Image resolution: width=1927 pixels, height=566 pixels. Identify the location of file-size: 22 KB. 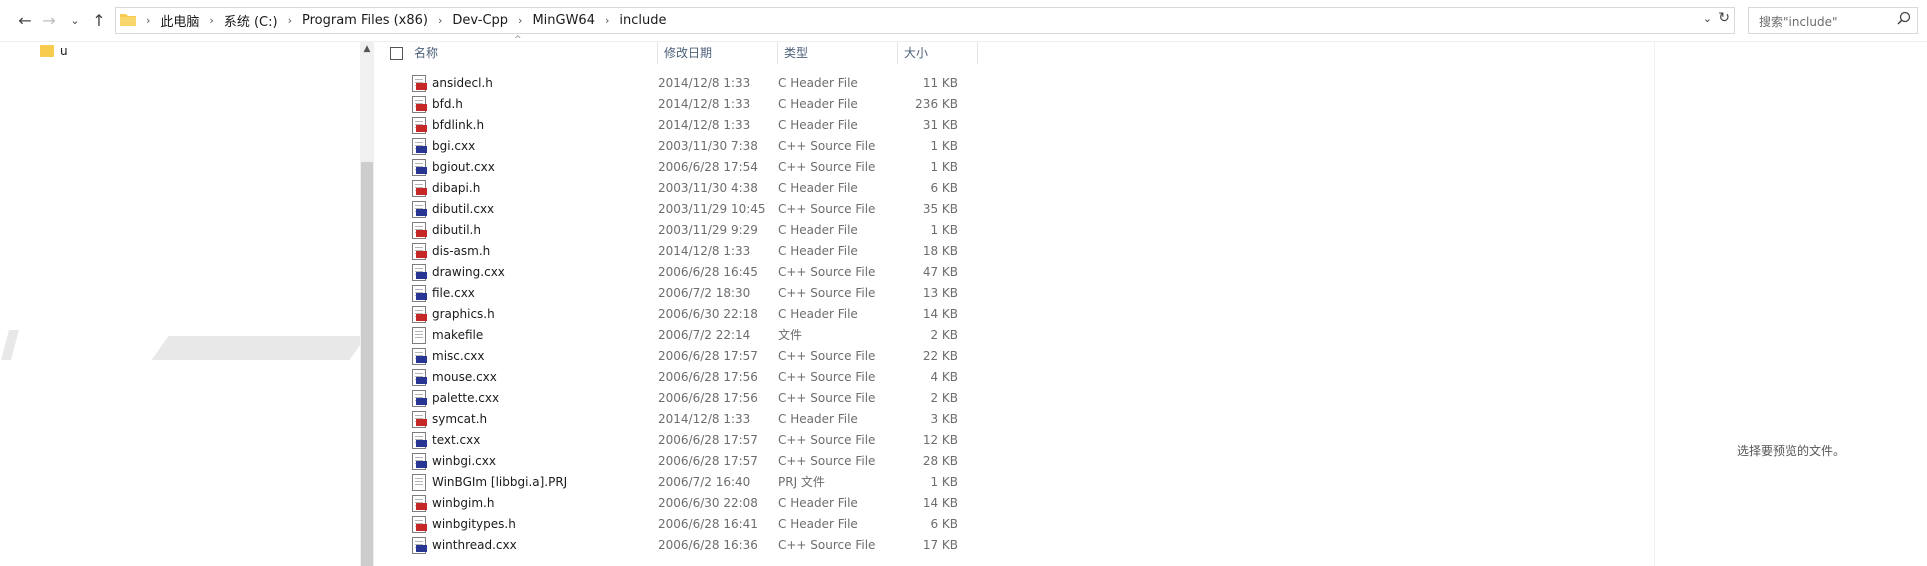
(940, 356).